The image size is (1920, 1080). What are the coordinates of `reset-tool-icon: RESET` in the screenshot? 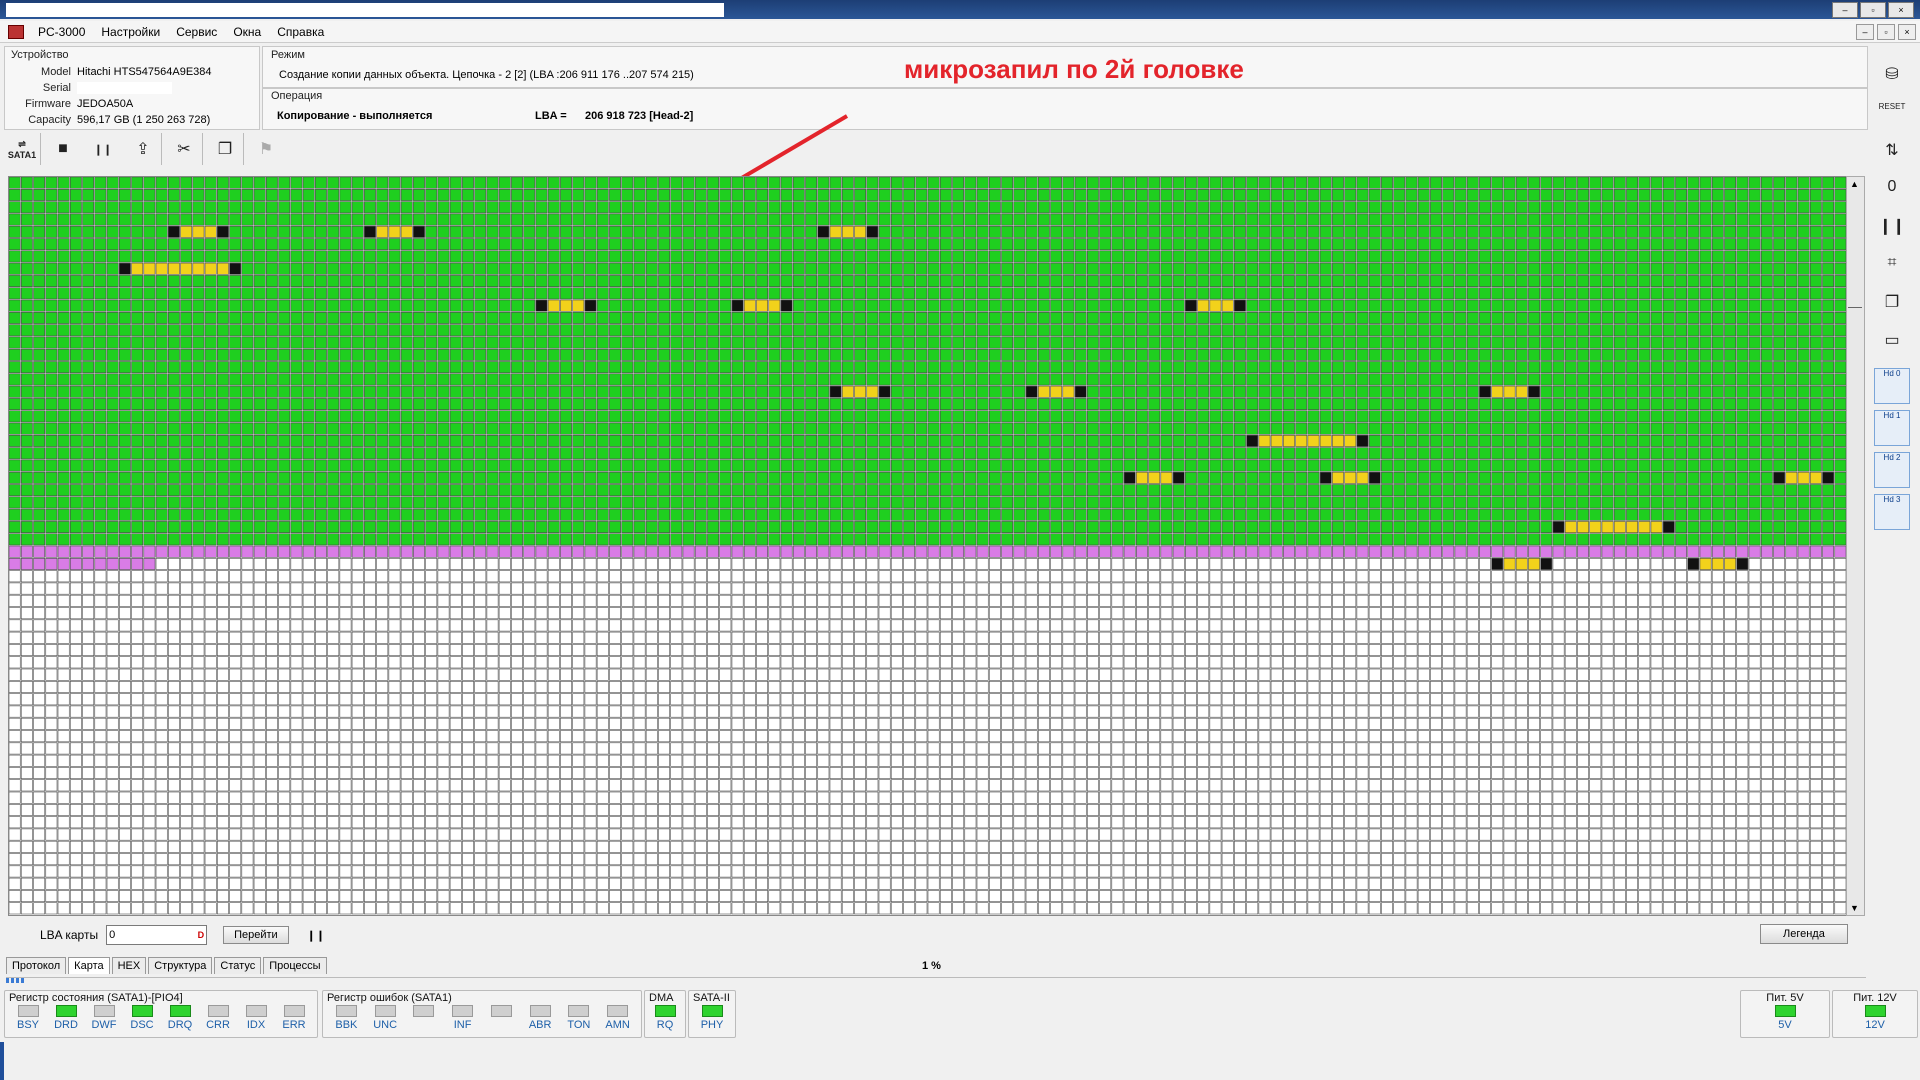 It's located at (1892, 118).